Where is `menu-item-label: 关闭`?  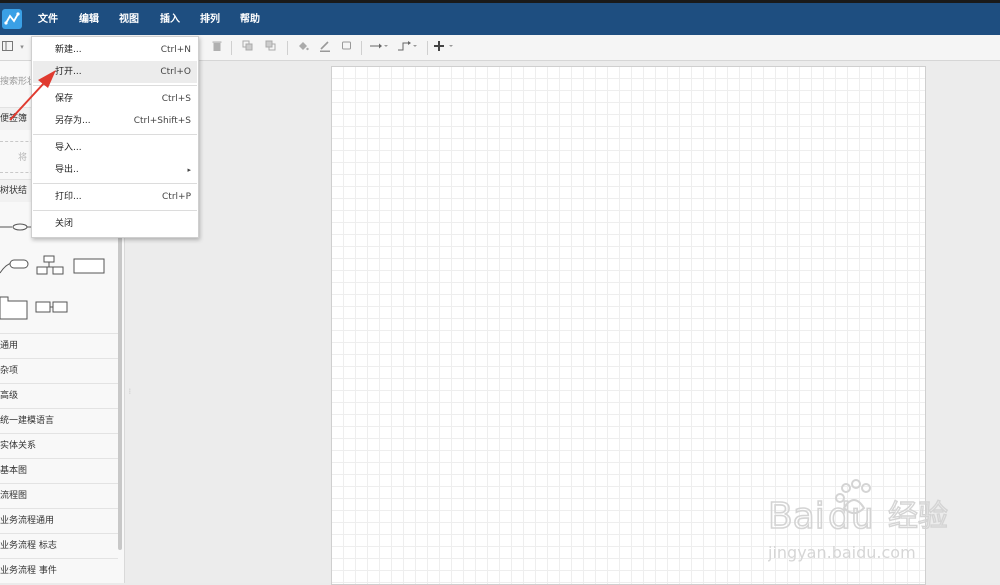
menu-item-label: 关闭 is located at coordinates (64, 224).